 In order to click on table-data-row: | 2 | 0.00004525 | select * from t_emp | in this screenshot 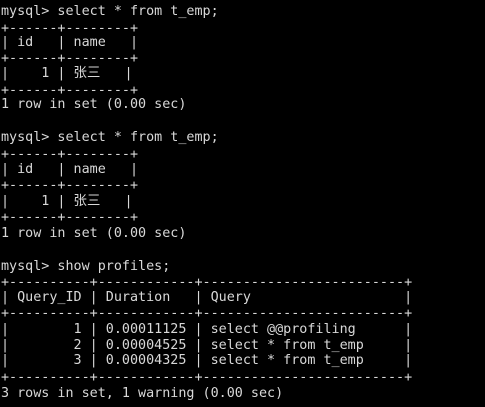, I will do `click(207, 345)`.